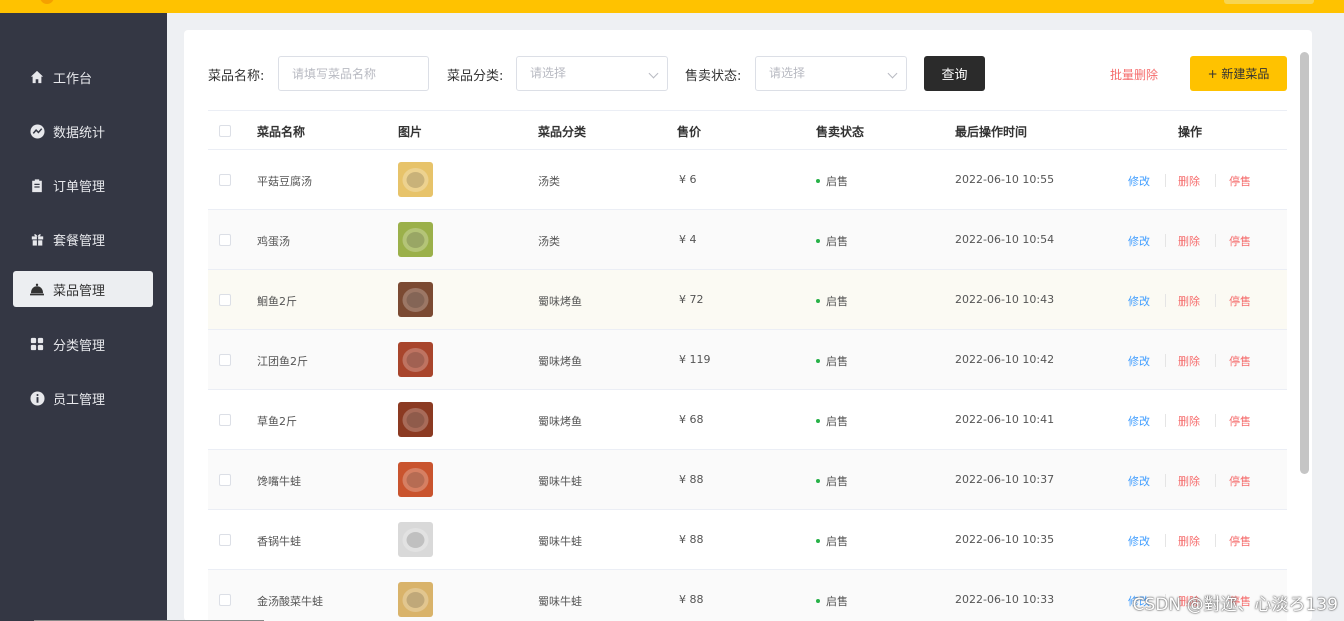  What do you see at coordinates (1304, 263) in the screenshot?
I see `vertical-scrollbar` at bounding box center [1304, 263].